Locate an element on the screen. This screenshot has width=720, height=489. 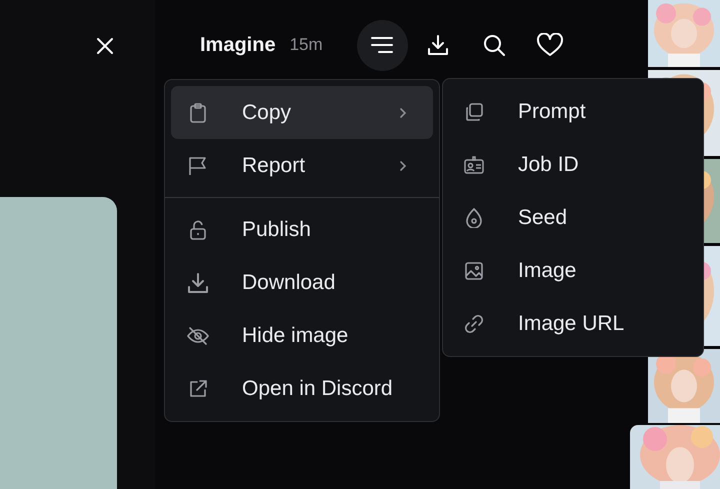
heart-icon is located at coordinates (550, 45).